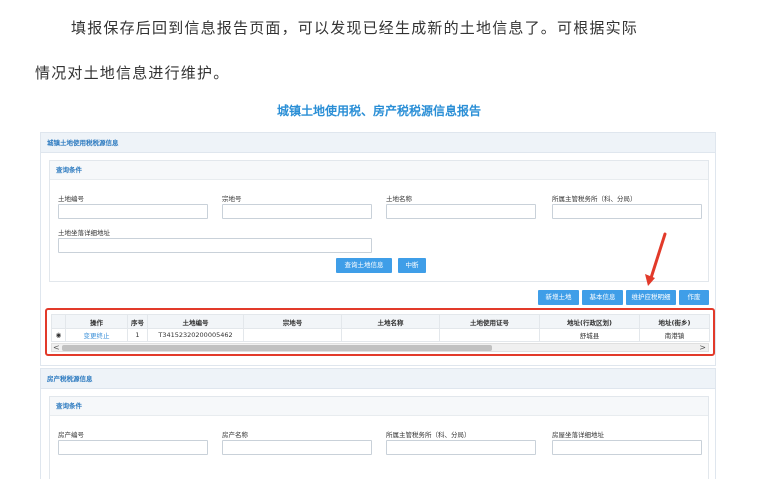  I want to click on table-header: 土地使用证号, so click(489, 321).